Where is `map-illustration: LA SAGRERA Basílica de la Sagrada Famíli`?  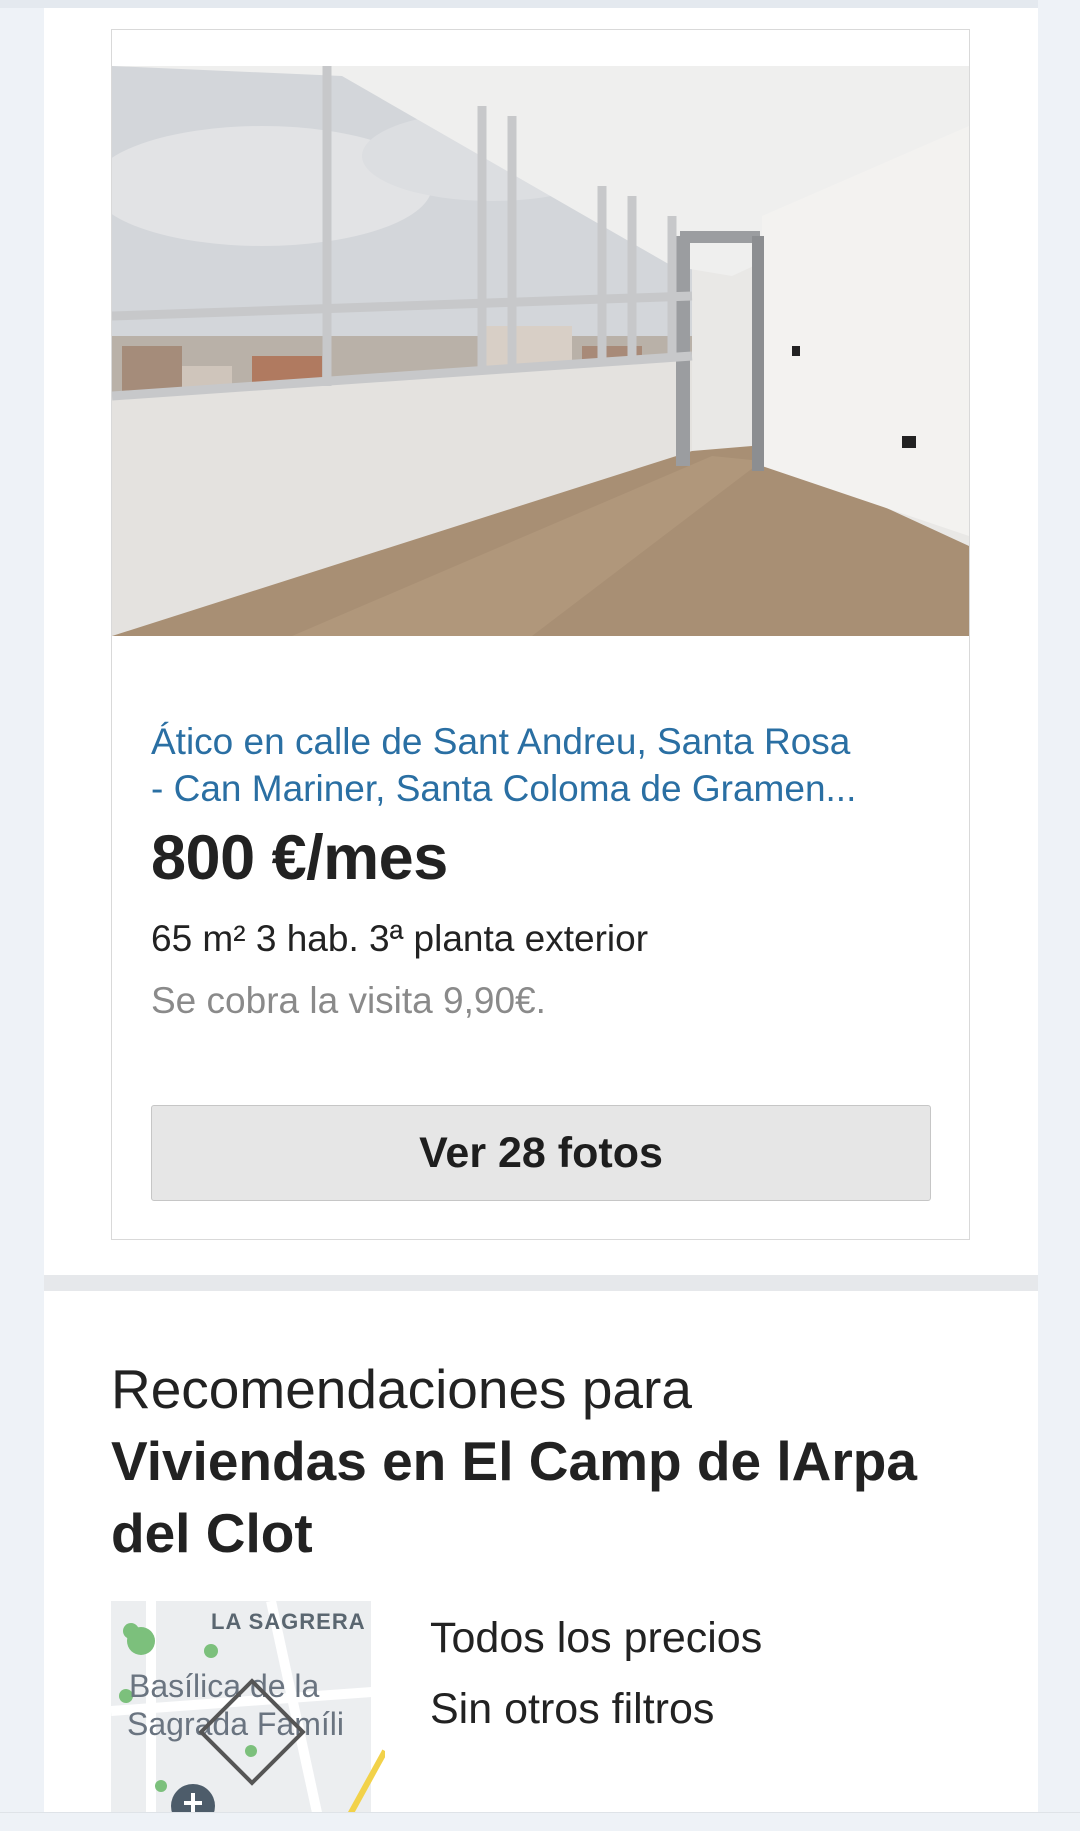
map-illustration: LA SAGRERA Basílica de la Sagrada Famíli is located at coordinates (248, 1716).